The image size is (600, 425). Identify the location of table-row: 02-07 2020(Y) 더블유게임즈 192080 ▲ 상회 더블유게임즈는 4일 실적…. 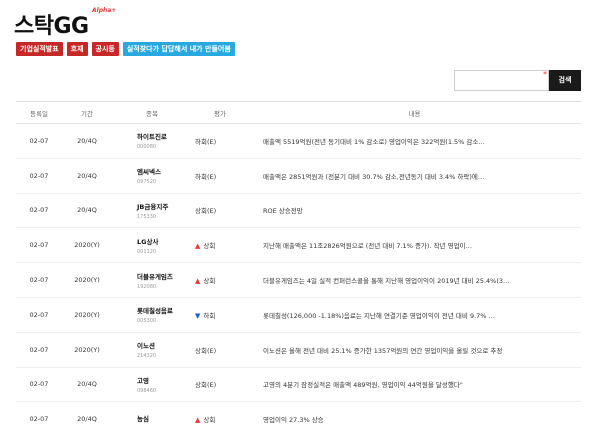
(298, 280).